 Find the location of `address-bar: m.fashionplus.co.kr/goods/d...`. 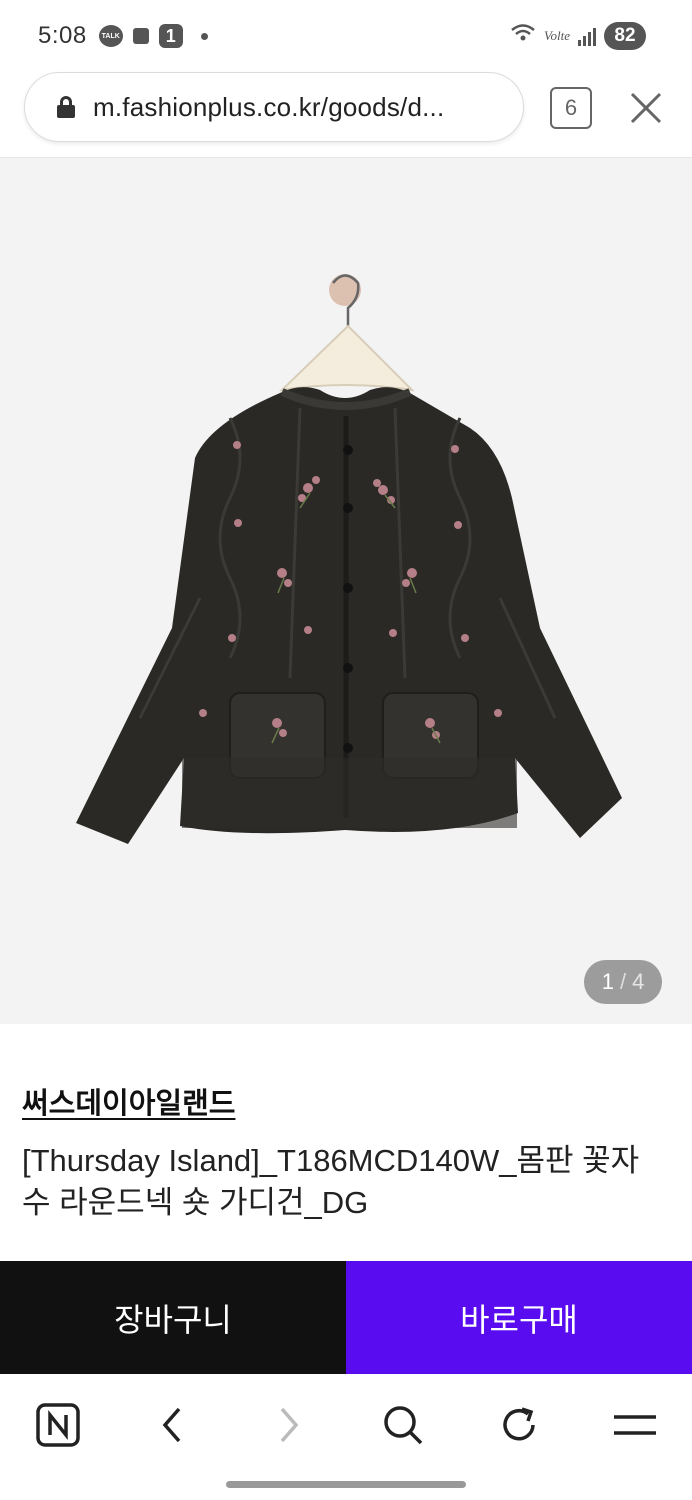

address-bar: m.fashionplus.co.kr/goods/d... is located at coordinates (274, 107).